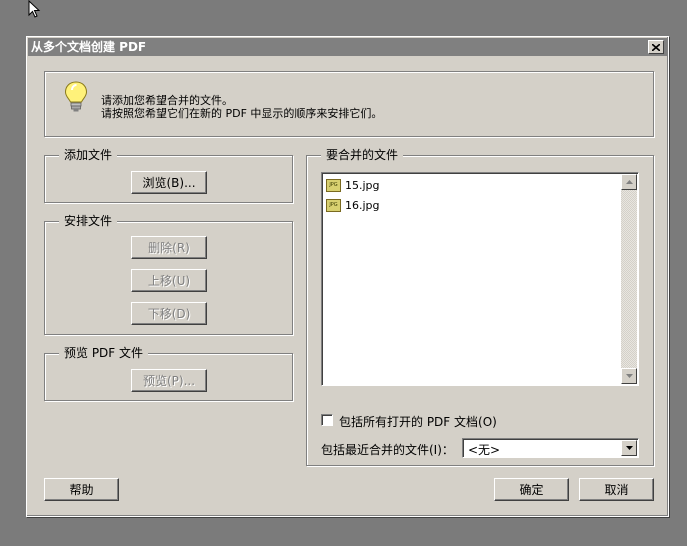 Image resolution: width=687 pixels, height=546 pixels. I want to click on arrow-down-icon, so click(629, 376).